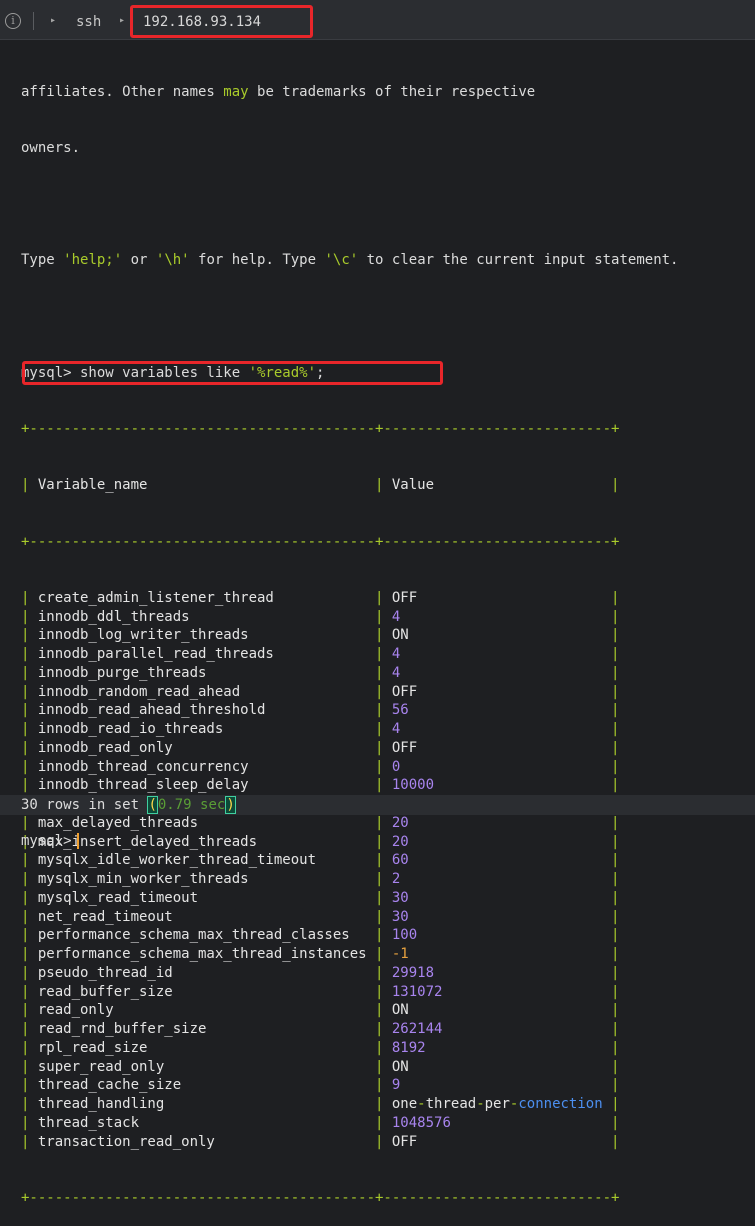  What do you see at coordinates (501, 1047) in the screenshot?
I see `variable-value: 8192` at bounding box center [501, 1047].